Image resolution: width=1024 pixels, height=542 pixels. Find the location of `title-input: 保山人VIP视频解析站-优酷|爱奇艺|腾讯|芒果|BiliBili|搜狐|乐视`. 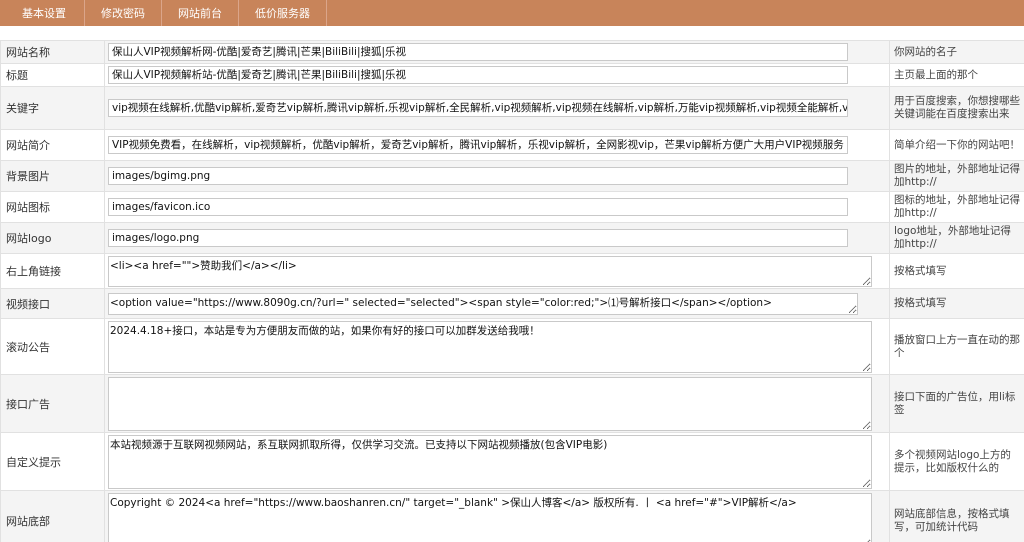

title-input: 保山人VIP视频解析站-优酷|爱奇艺|腾讯|芒果|BiliBili|搜狐|乐视 is located at coordinates (478, 75).